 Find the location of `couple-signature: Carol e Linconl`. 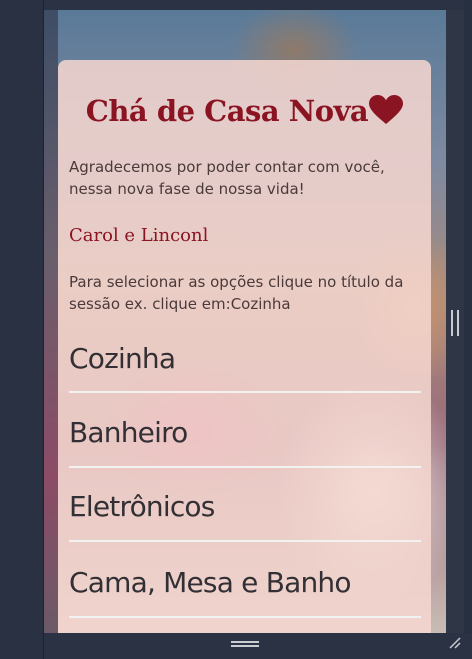

couple-signature: Carol e Linconl is located at coordinates (139, 235).